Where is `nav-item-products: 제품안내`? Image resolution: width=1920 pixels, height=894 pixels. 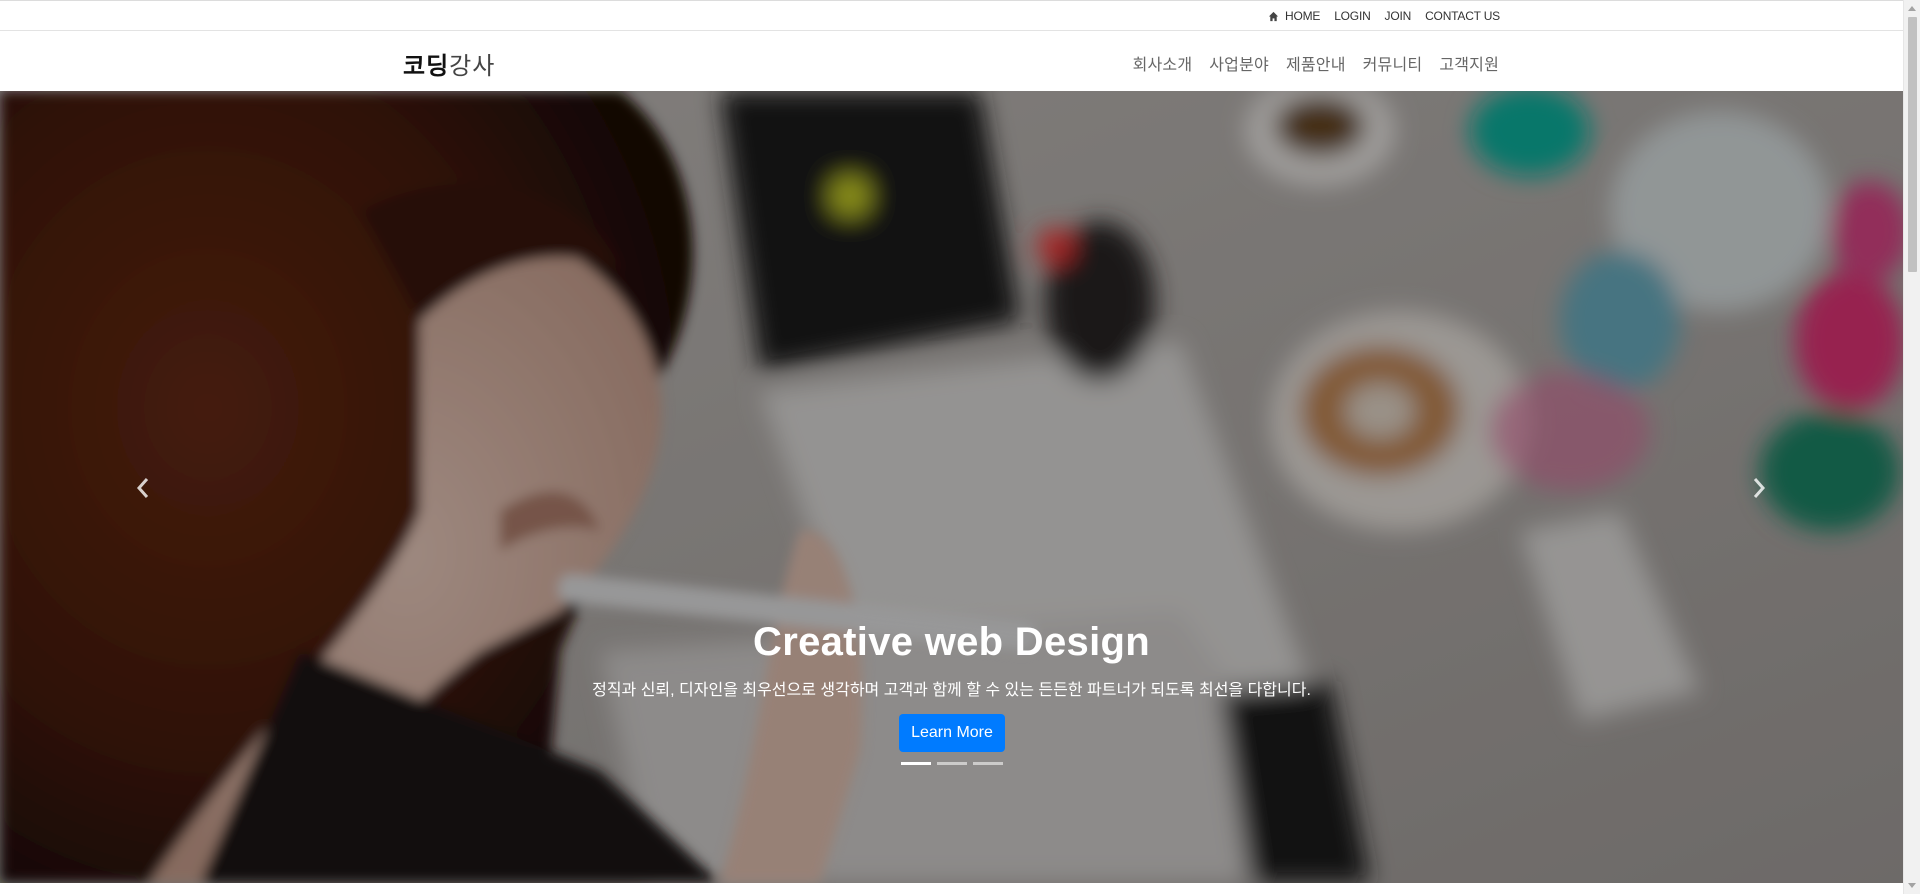 nav-item-products: 제품안내 is located at coordinates (1316, 63).